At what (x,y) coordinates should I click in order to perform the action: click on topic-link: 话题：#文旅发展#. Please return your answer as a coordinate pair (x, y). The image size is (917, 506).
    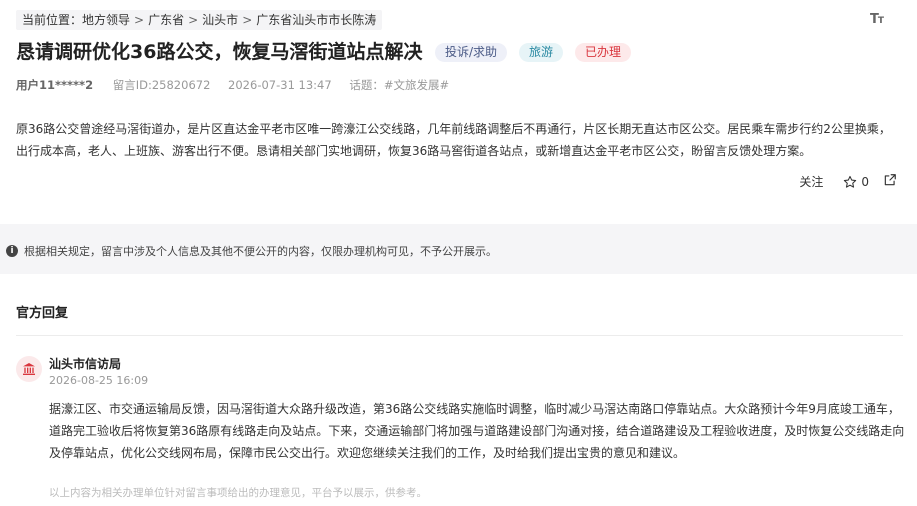
    Looking at the image, I should click on (399, 85).